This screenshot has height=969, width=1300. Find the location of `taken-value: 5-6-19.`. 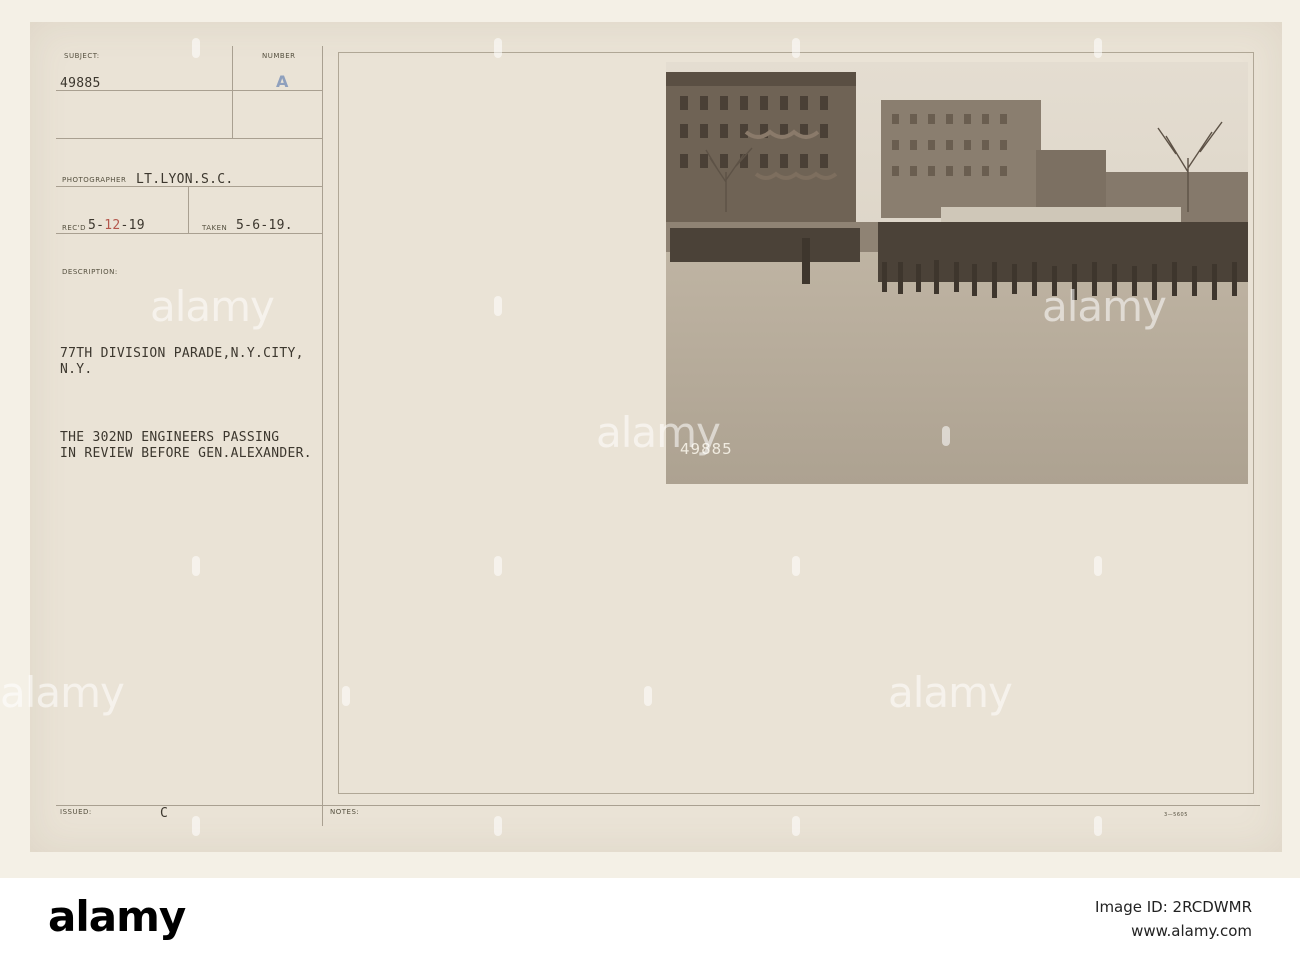

taken-value: 5-6-19. is located at coordinates (264, 225).